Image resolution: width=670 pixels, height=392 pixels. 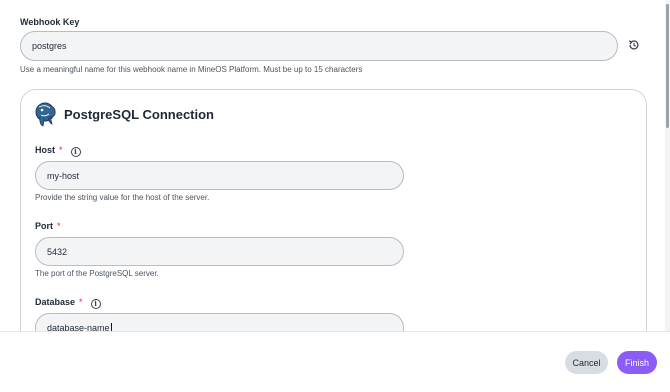 What do you see at coordinates (219, 322) in the screenshot?
I see `database-input: database-name` at bounding box center [219, 322].